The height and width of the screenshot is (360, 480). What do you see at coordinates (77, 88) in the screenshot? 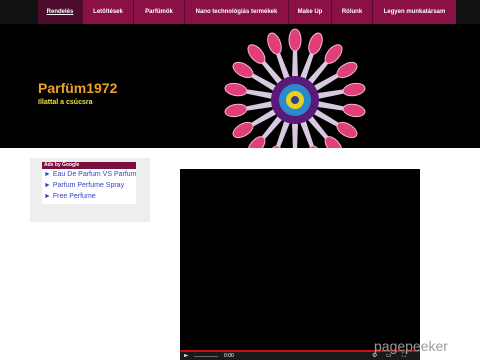
I see `site-title: Parfüm1972` at bounding box center [77, 88].